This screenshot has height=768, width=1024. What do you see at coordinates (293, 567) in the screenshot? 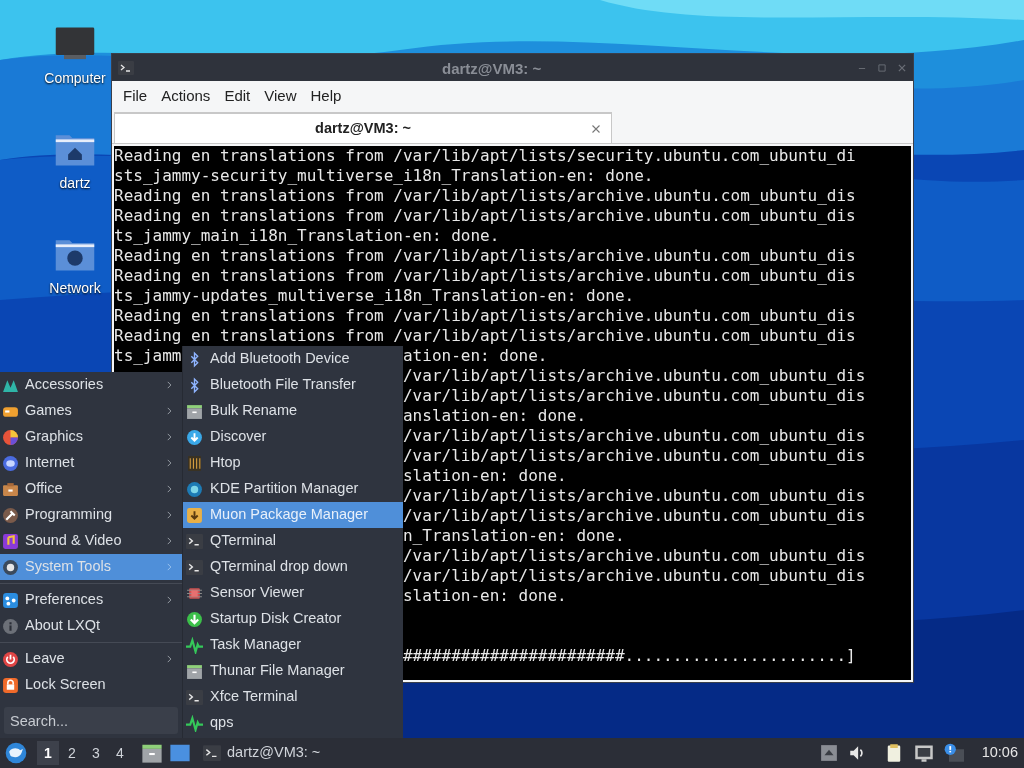
I see `menu-item: QTerminal drop down` at bounding box center [293, 567].